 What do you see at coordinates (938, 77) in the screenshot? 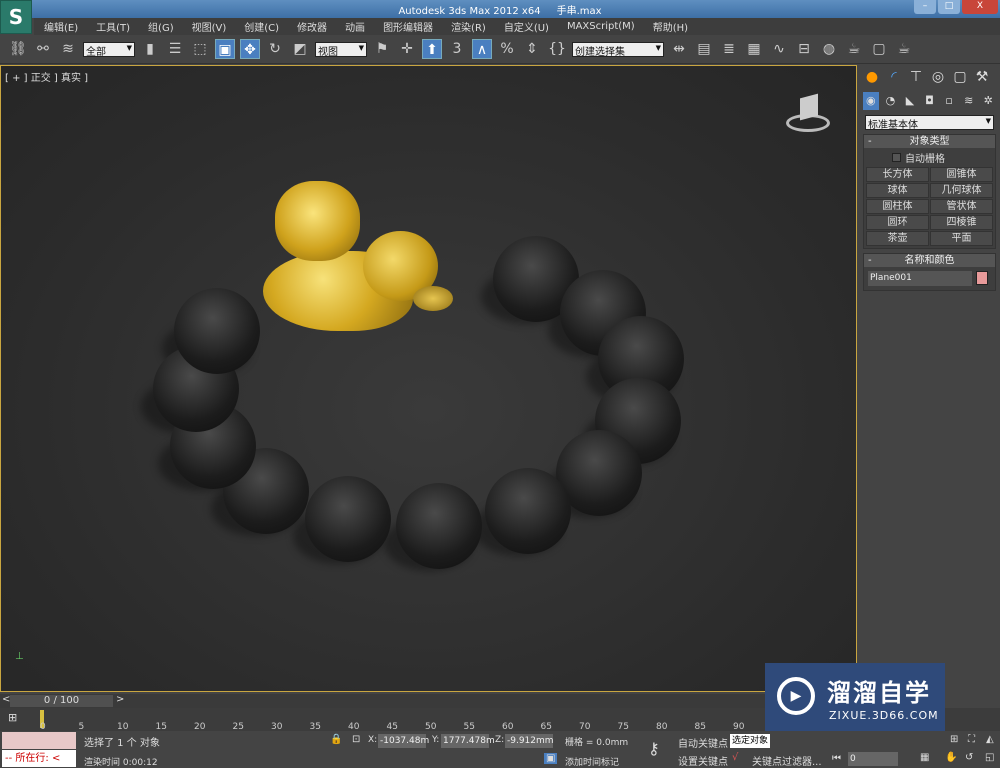
I see `motion-tab-icon: ◎` at bounding box center [938, 77].